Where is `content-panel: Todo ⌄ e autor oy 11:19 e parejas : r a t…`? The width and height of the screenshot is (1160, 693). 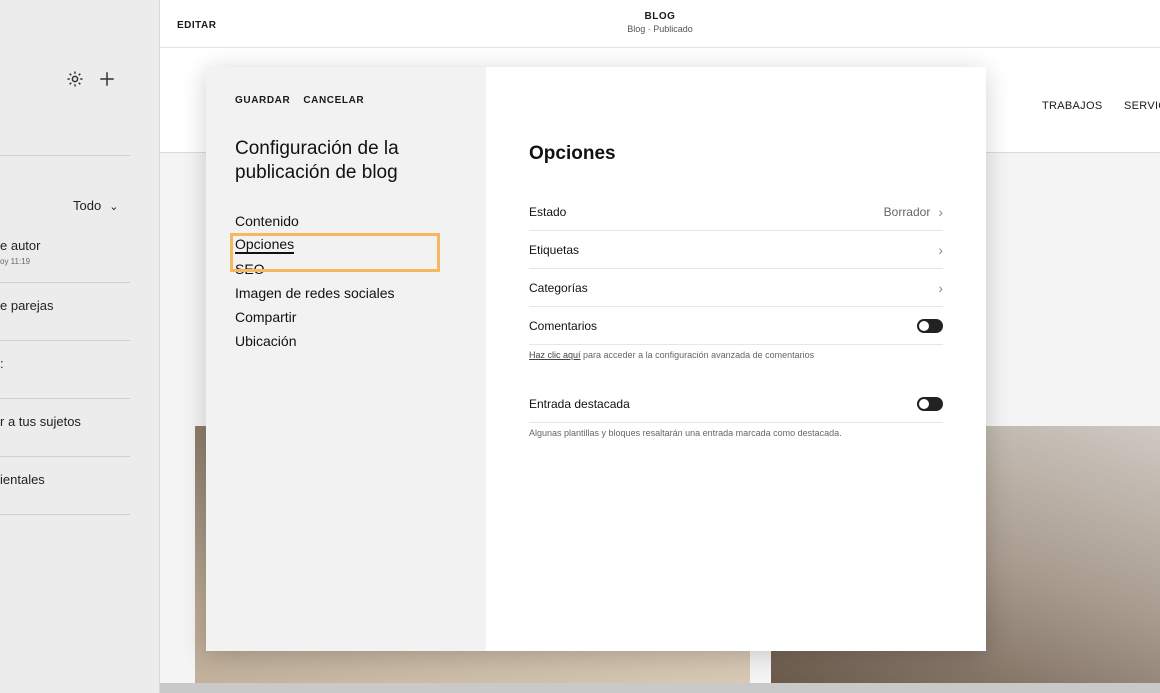 content-panel: Todo ⌄ e autor oy 11:19 e parejas : r a t… is located at coordinates (80, 346).